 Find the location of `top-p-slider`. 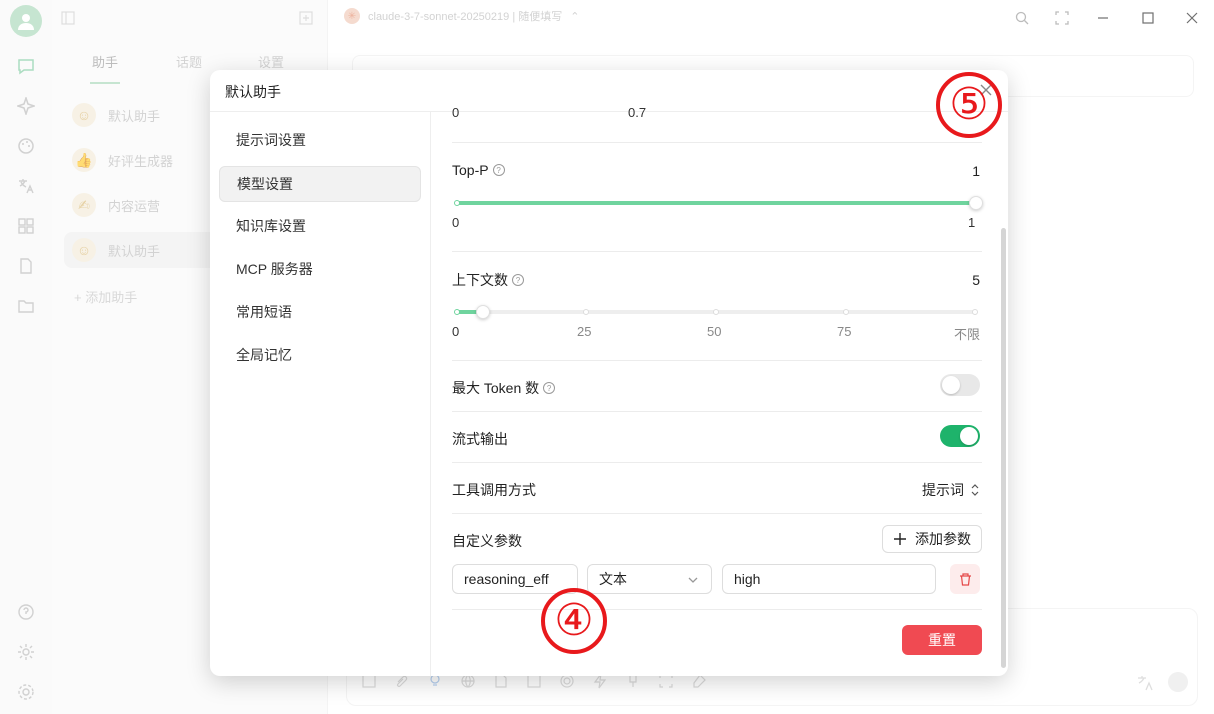

top-p-slider is located at coordinates (718, 203).